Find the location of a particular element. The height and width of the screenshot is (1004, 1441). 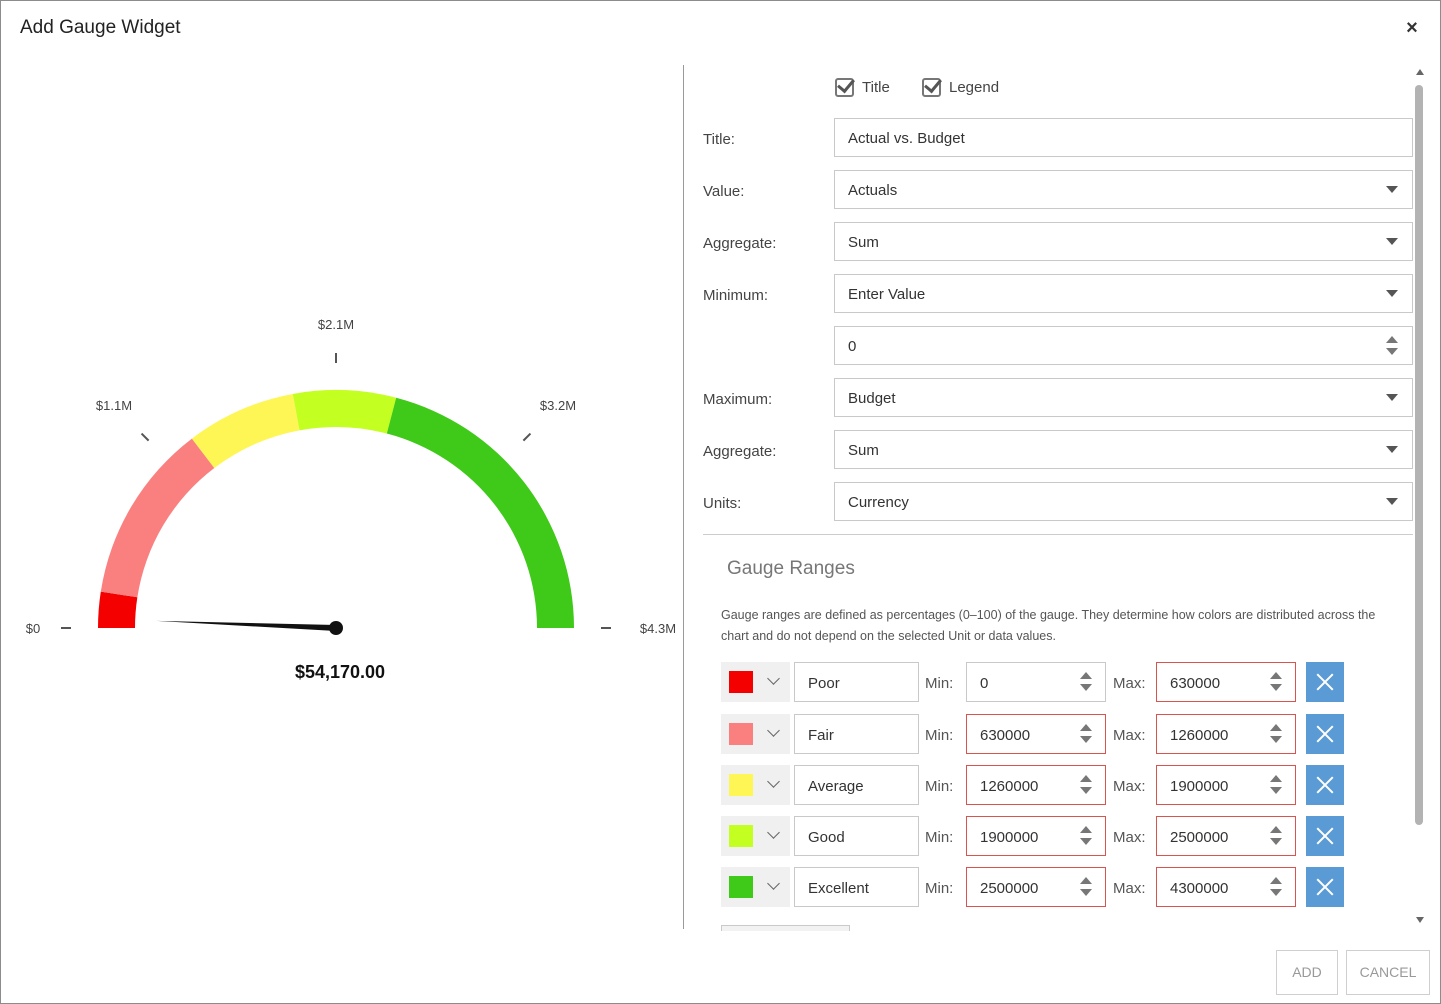

range-min-label: Min: is located at coordinates (939, 888).